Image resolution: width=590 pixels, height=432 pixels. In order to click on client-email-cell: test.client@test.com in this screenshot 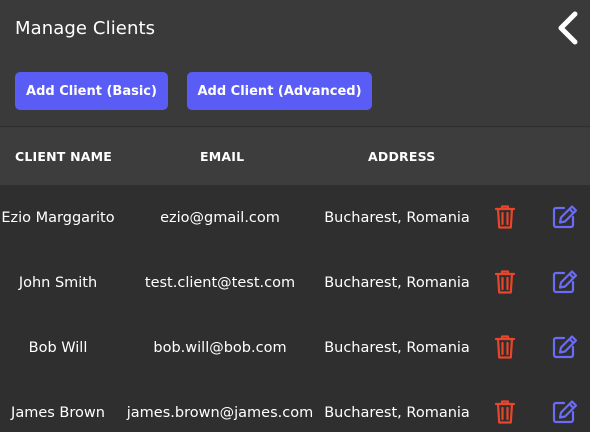, I will do `click(220, 282)`.